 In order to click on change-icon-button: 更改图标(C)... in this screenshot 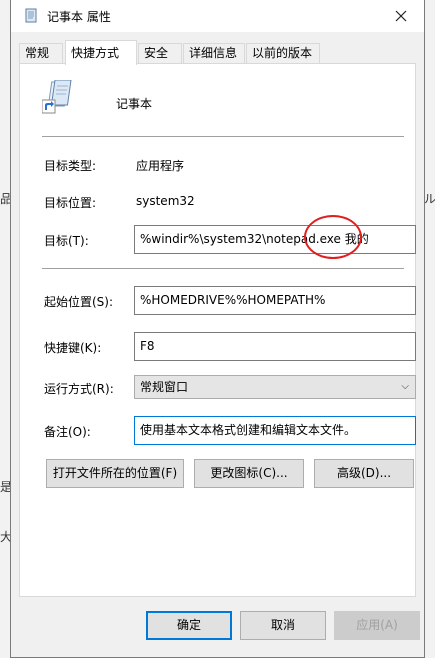, I will do `click(249, 473)`.